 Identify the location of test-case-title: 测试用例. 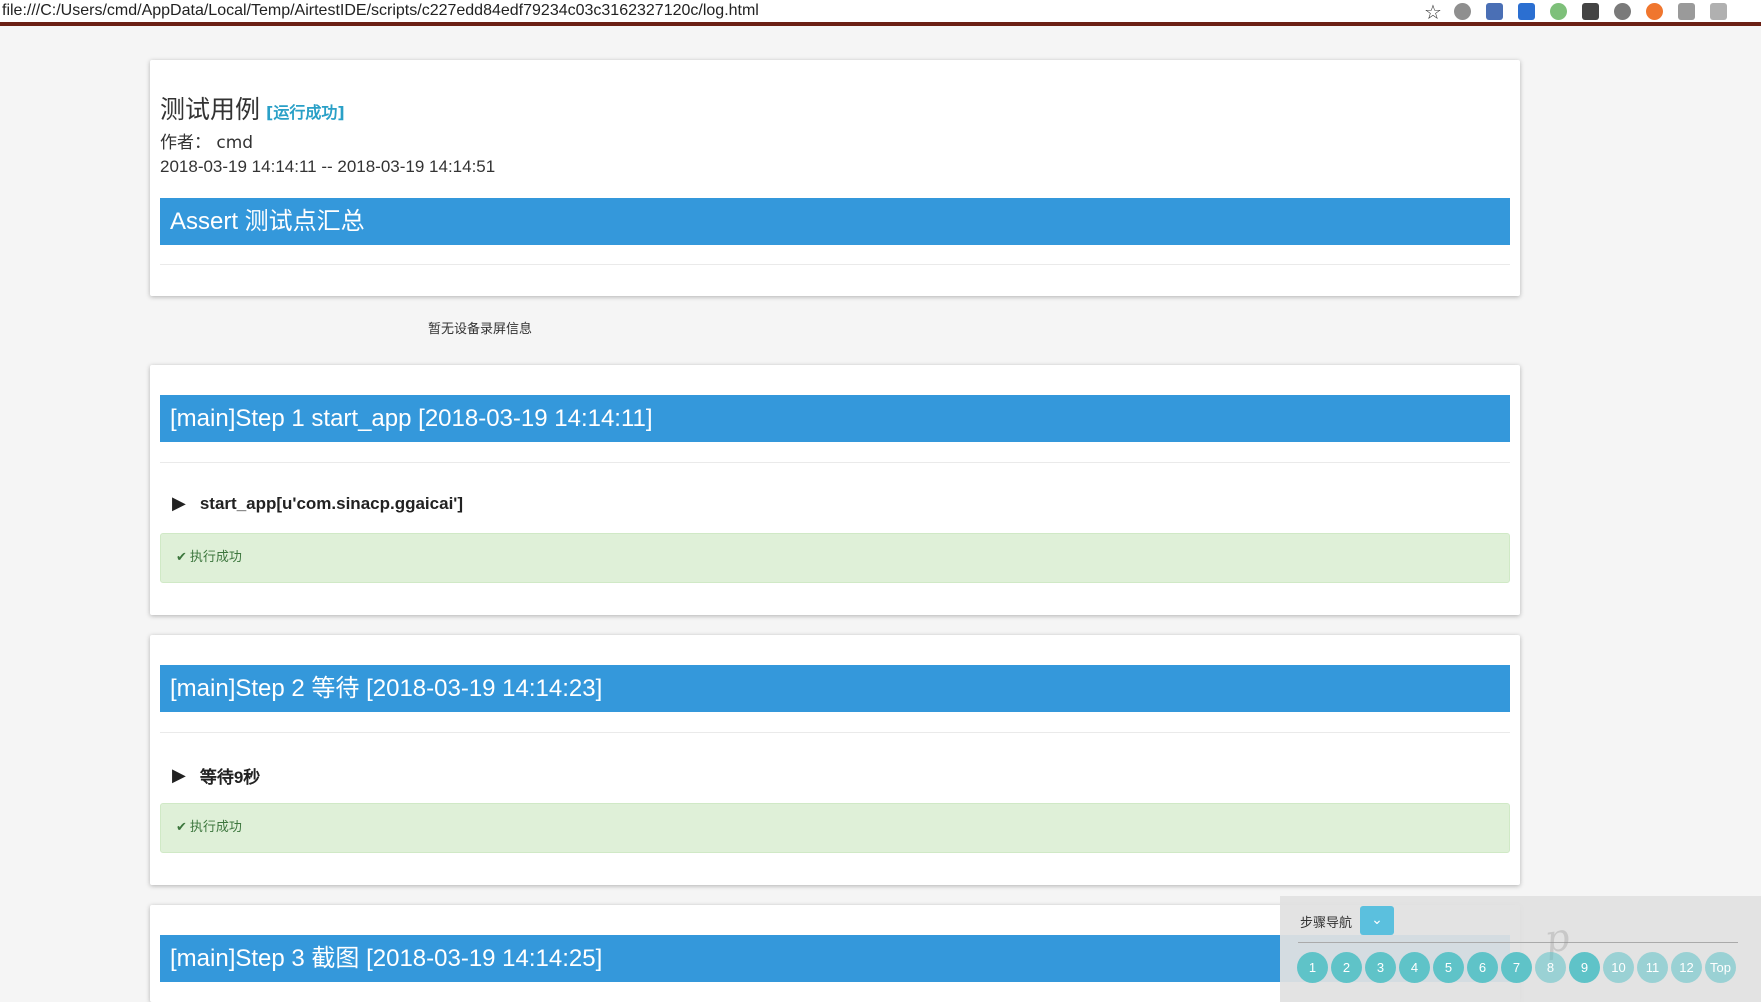
(210, 109).